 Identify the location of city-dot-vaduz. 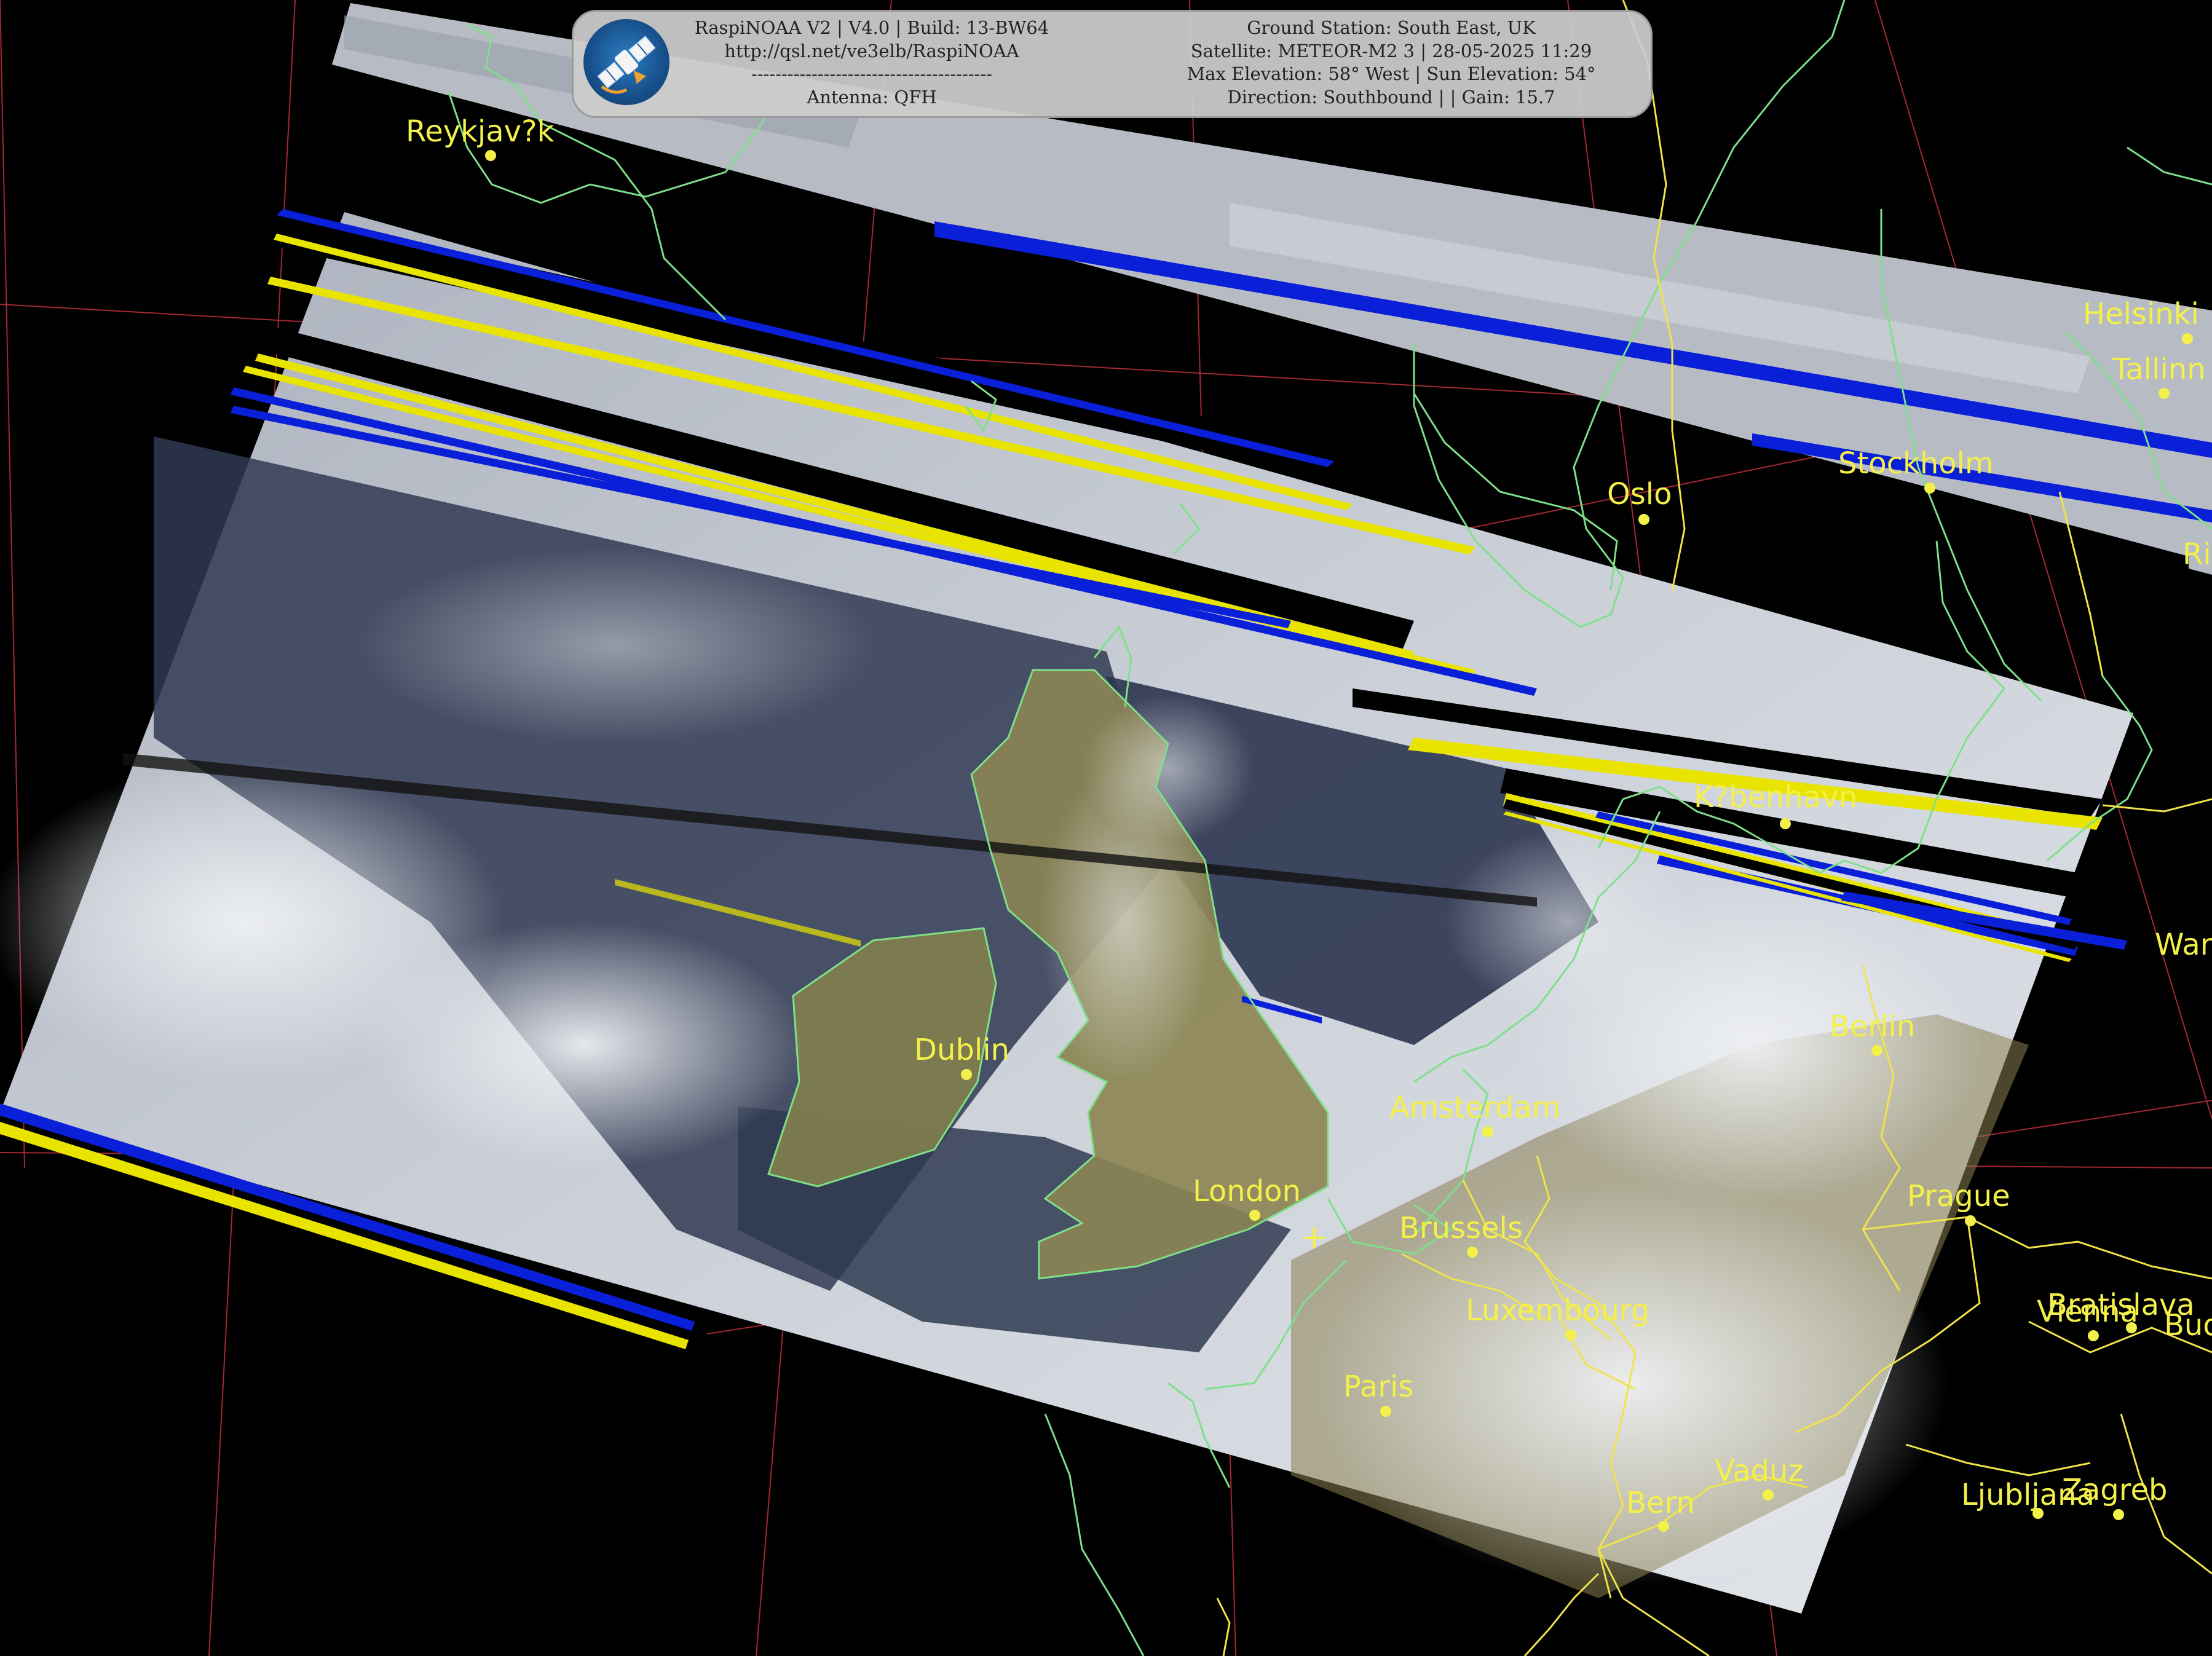
(1768, 1494).